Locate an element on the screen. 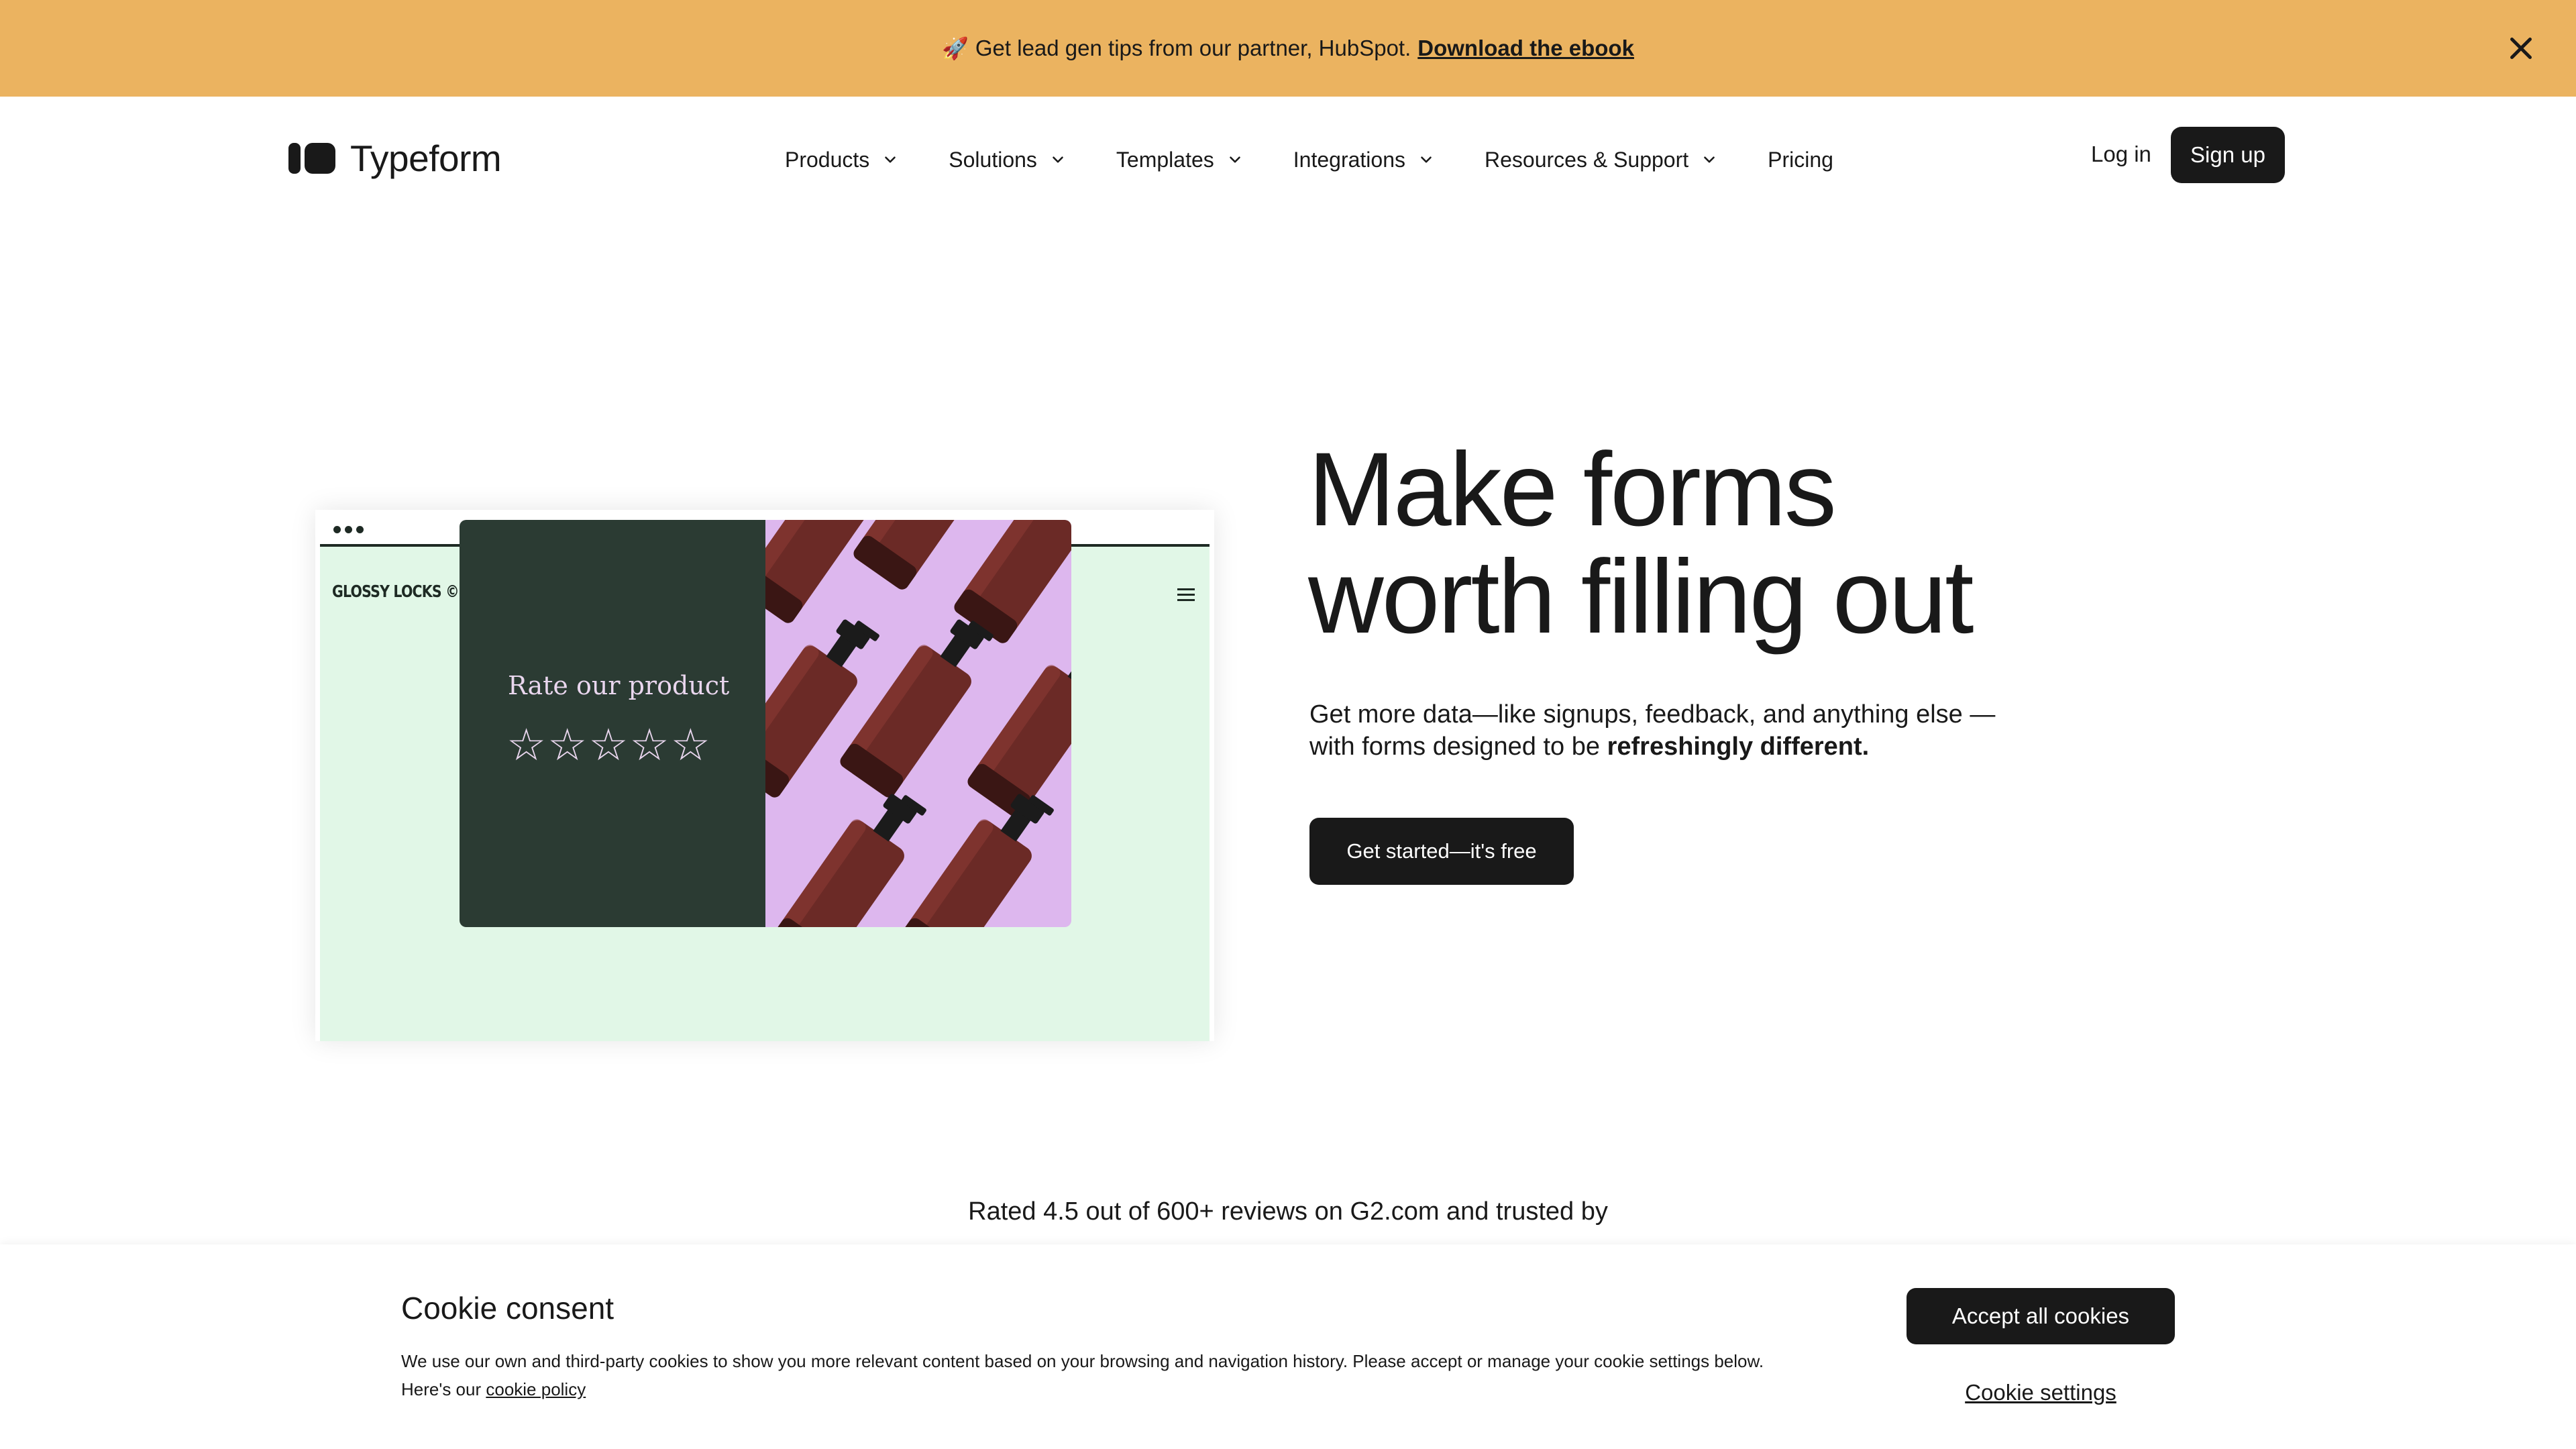 Image resolution: width=2576 pixels, height=1449 pixels. nav-pricing: Pricing is located at coordinates (1800, 160).